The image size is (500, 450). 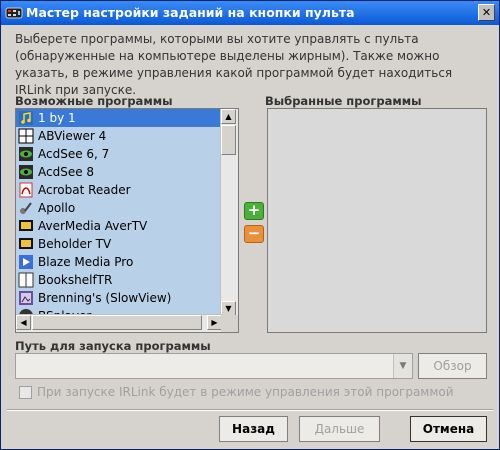 What do you see at coordinates (119, 118) in the screenshot?
I see `program-list-item: 1 by 1` at bounding box center [119, 118].